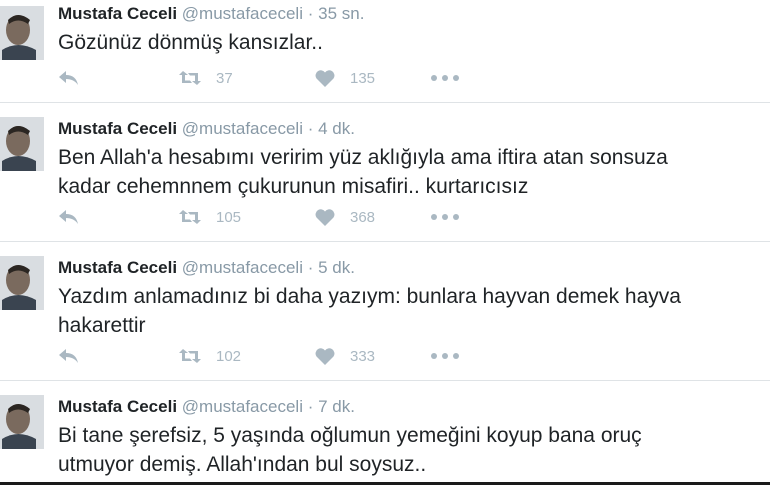  What do you see at coordinates (336, 128) in the screenshot?
I see `timestamp: 4 dk.` at bounding box center [336, 128].